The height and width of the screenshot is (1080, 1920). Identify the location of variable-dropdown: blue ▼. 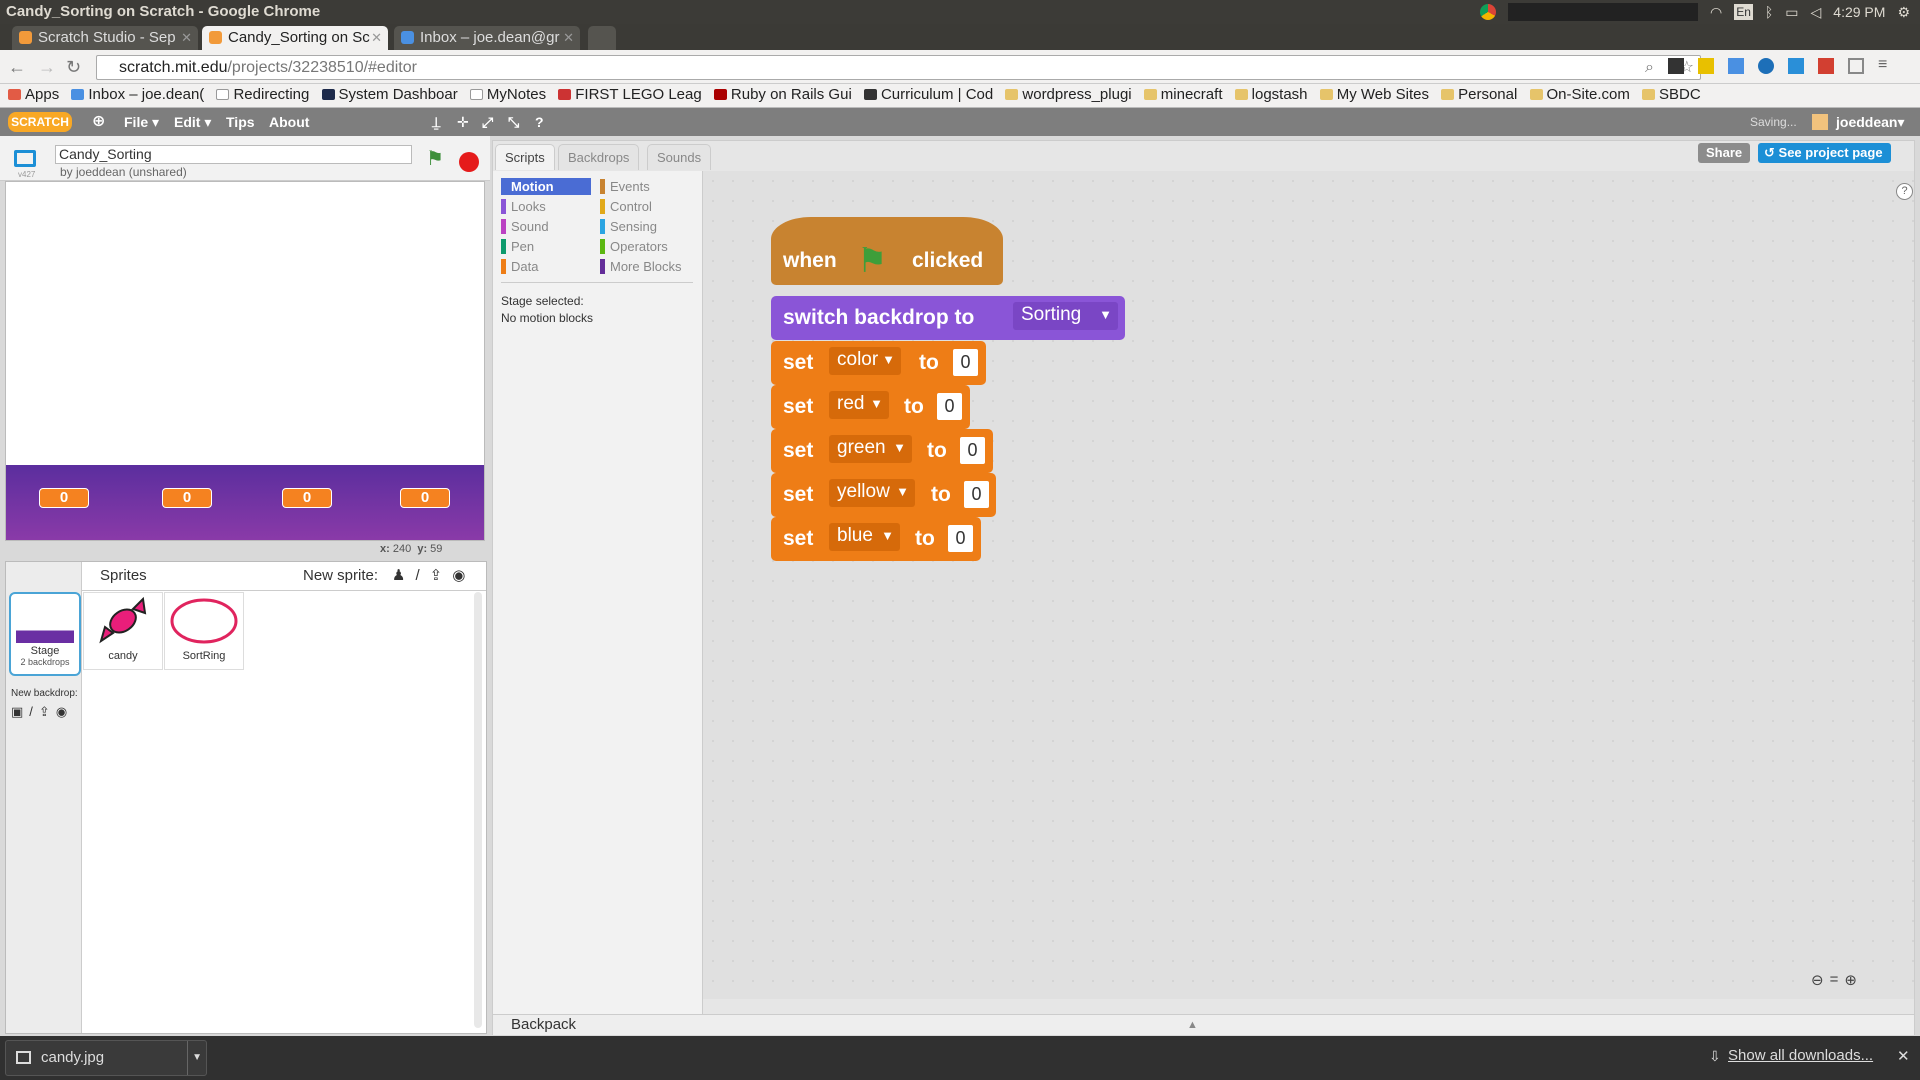
(864, 537).